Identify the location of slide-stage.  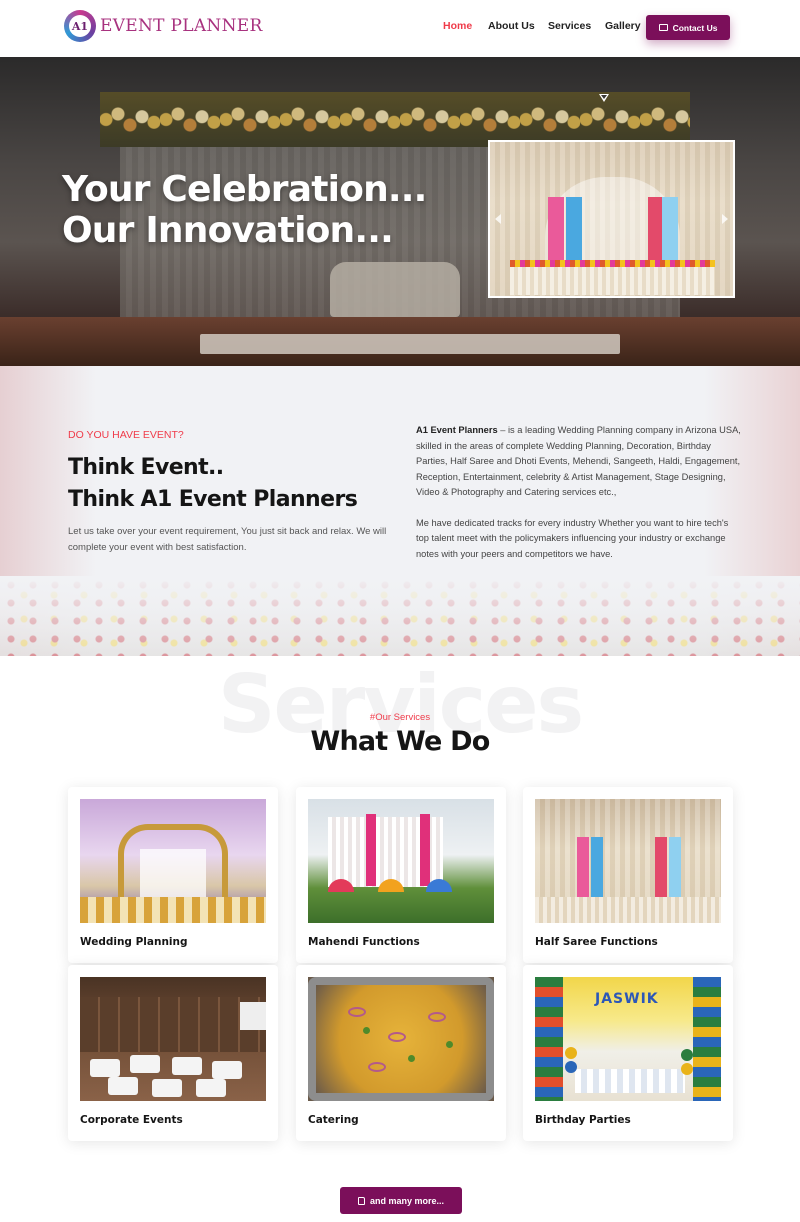
(612, 281).